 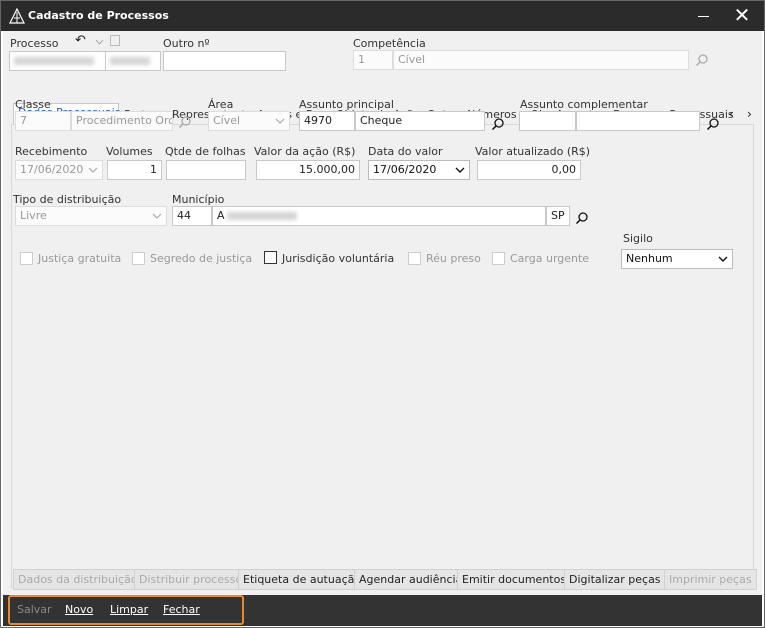 What do you see at coordinates (615, 579) in the screenshot?
I see `digitalizar-pecas-button: Digitalizar peças` at bounding box center [615, 579].